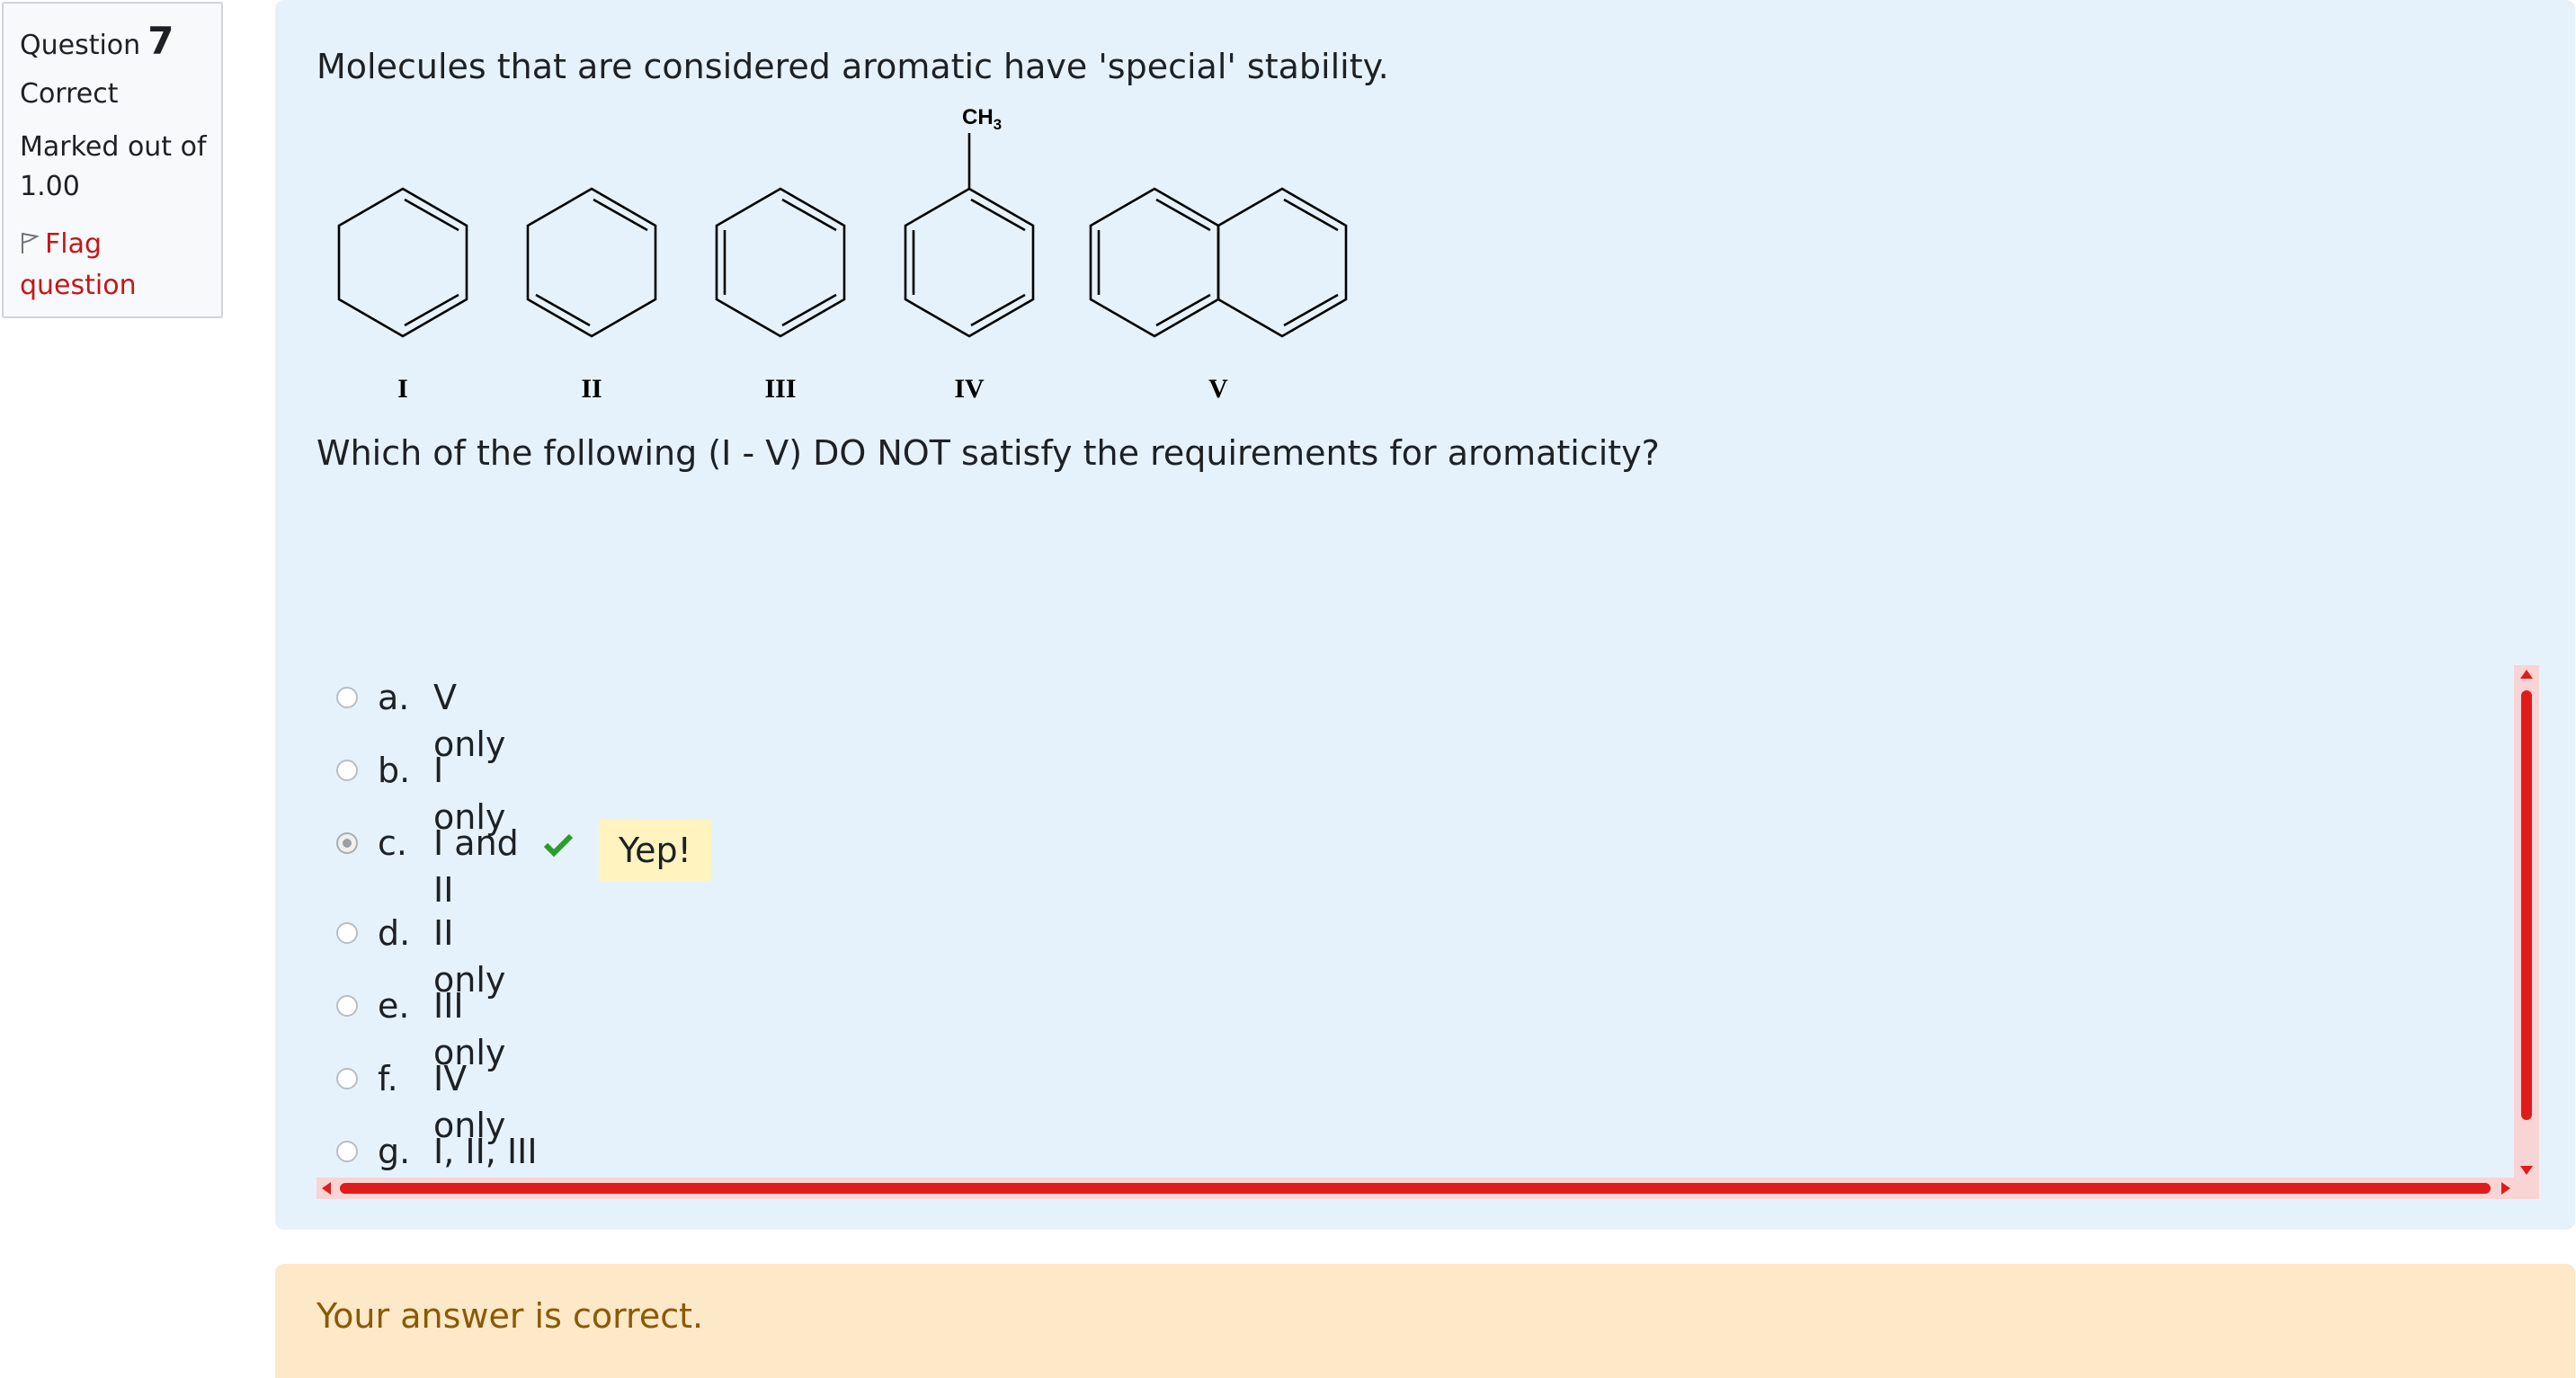 This screenshot has height=1378, width=2576. I want to click on horizontal-scrollbar, so click(1428, 1188).